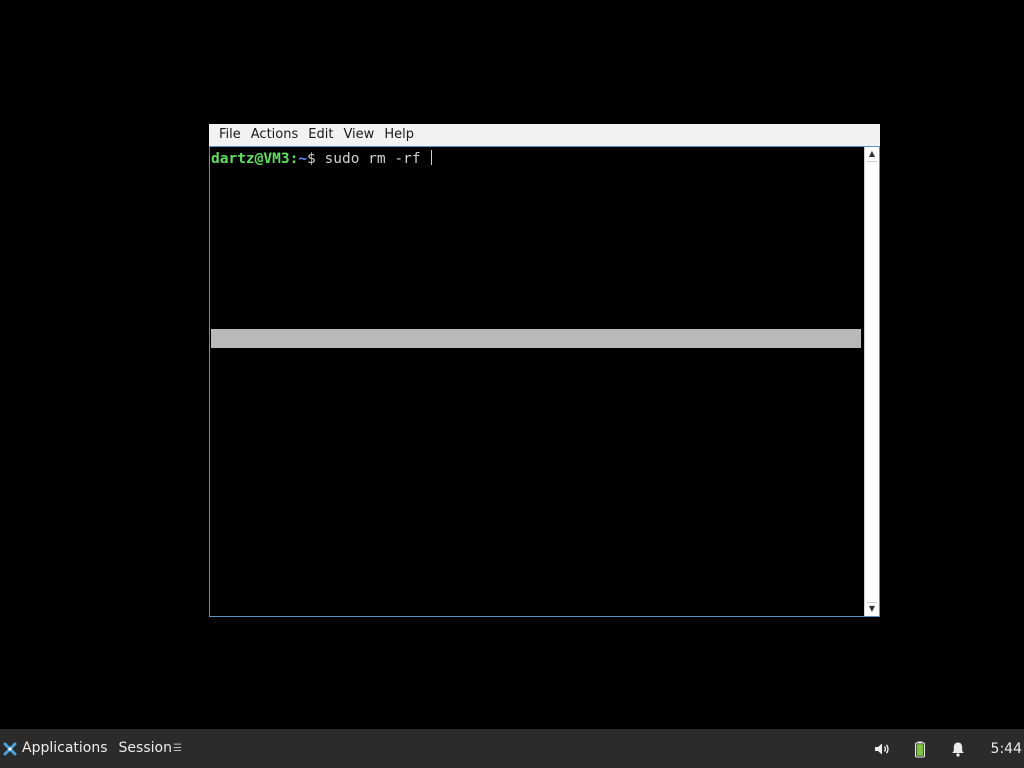 The width and height of the screenshot is (1024, 768). I want to click on session-menu-button: Session ☰, so click(150, 748).